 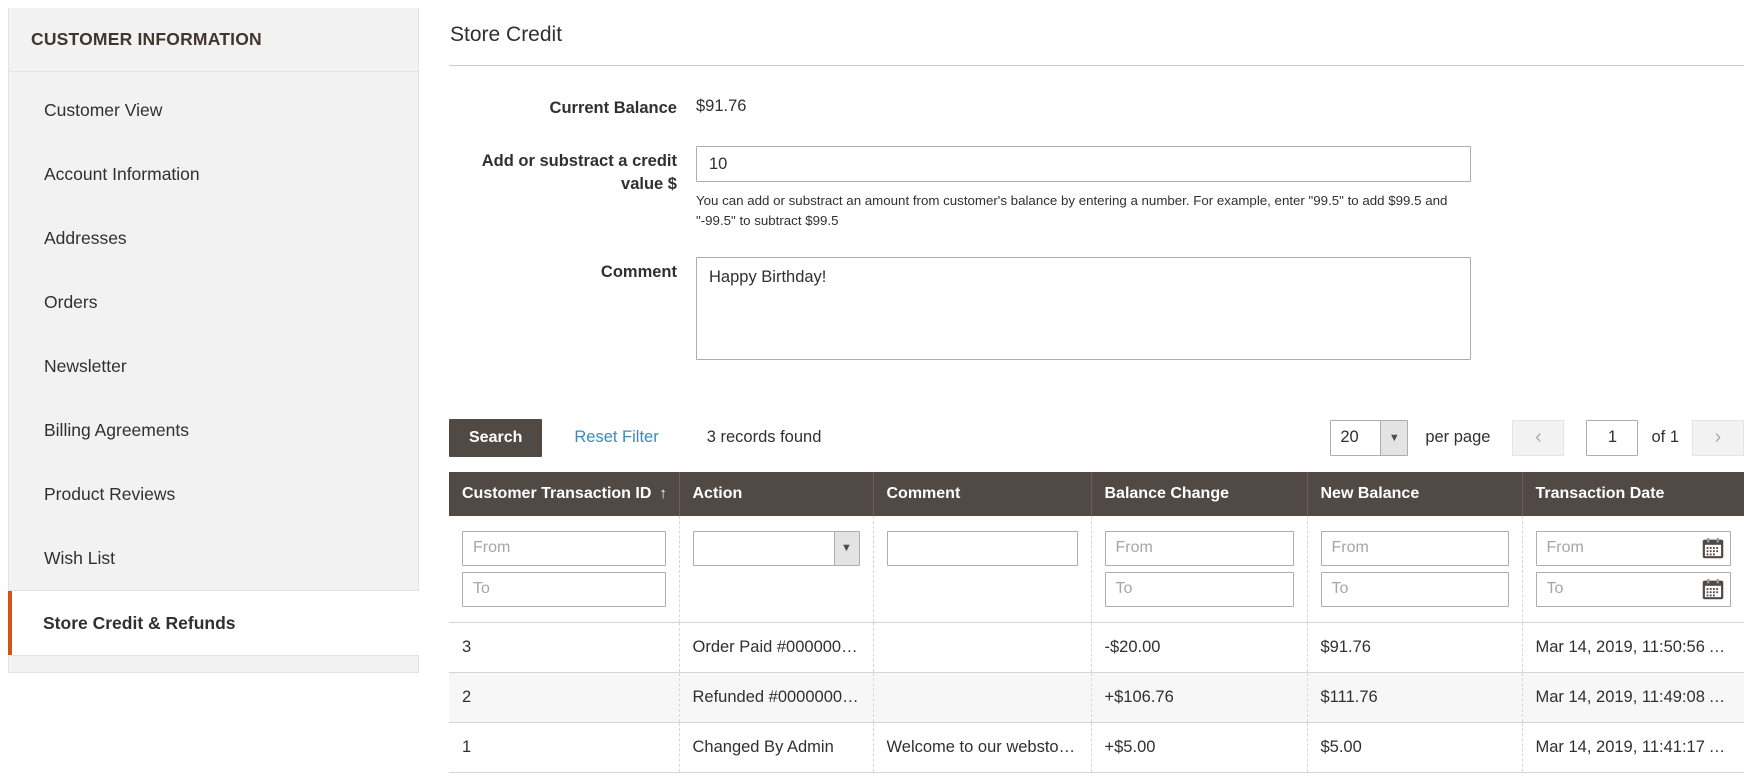 I want to click on pager: 20 ▼ per page ‹ of 1 ›, so click(x=1537, y=437).